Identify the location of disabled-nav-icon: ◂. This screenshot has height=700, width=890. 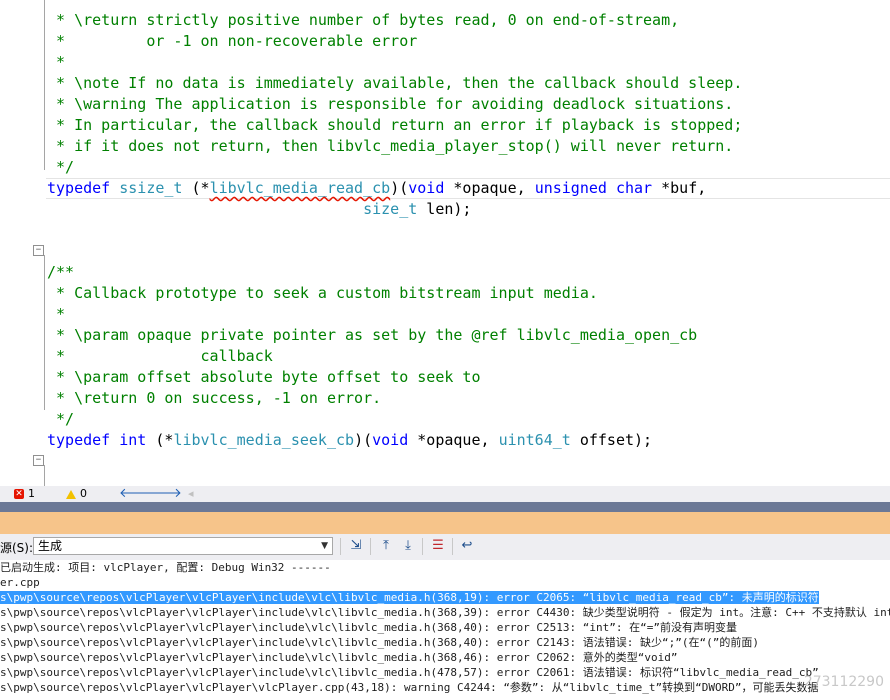
(191, 493).